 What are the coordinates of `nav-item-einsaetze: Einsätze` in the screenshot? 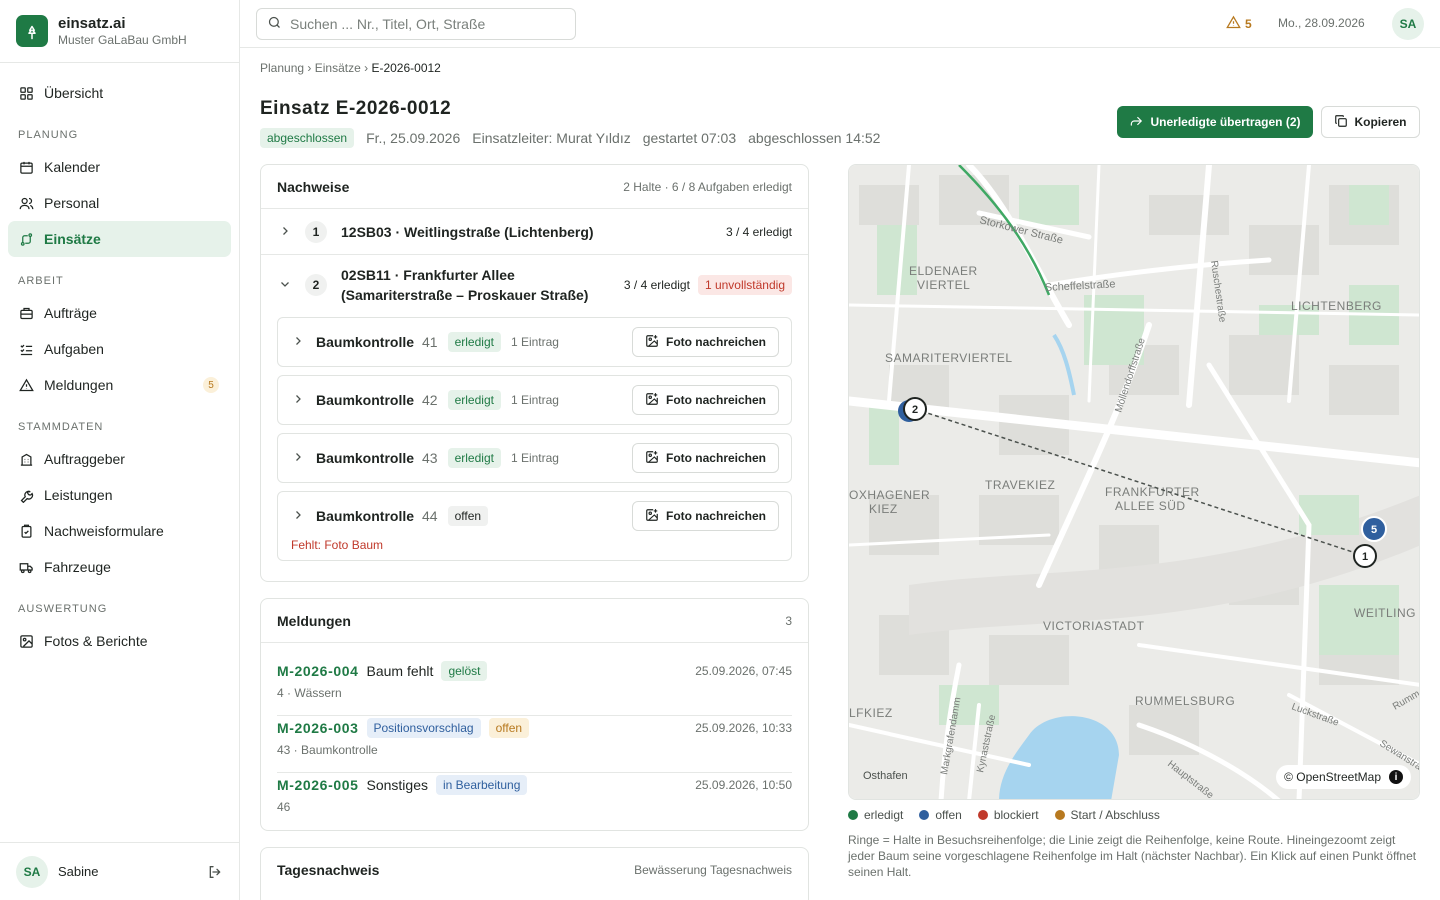 It's located at (119, 239).